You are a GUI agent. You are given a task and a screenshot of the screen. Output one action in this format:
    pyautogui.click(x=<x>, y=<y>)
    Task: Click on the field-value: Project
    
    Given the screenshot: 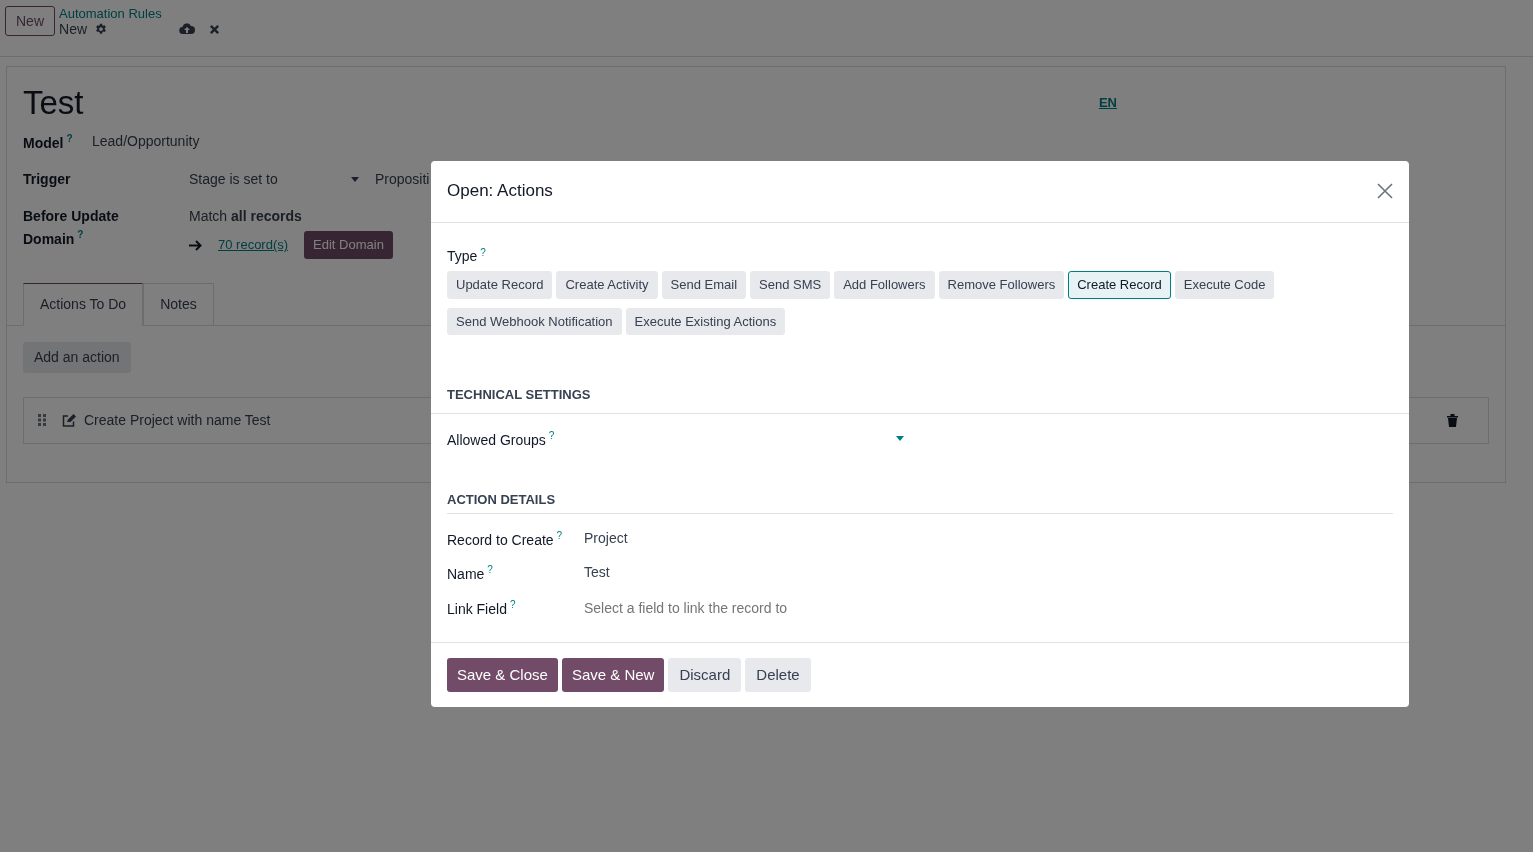 What is the action you would take?
    pyautogui.click(x=606, y=538)
    